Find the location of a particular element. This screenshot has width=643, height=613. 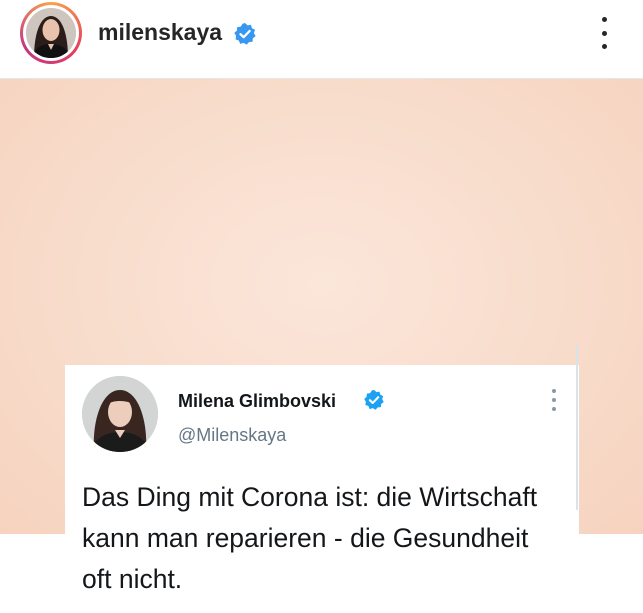

tweet-scrollbar is located at coordinates (577, 427).